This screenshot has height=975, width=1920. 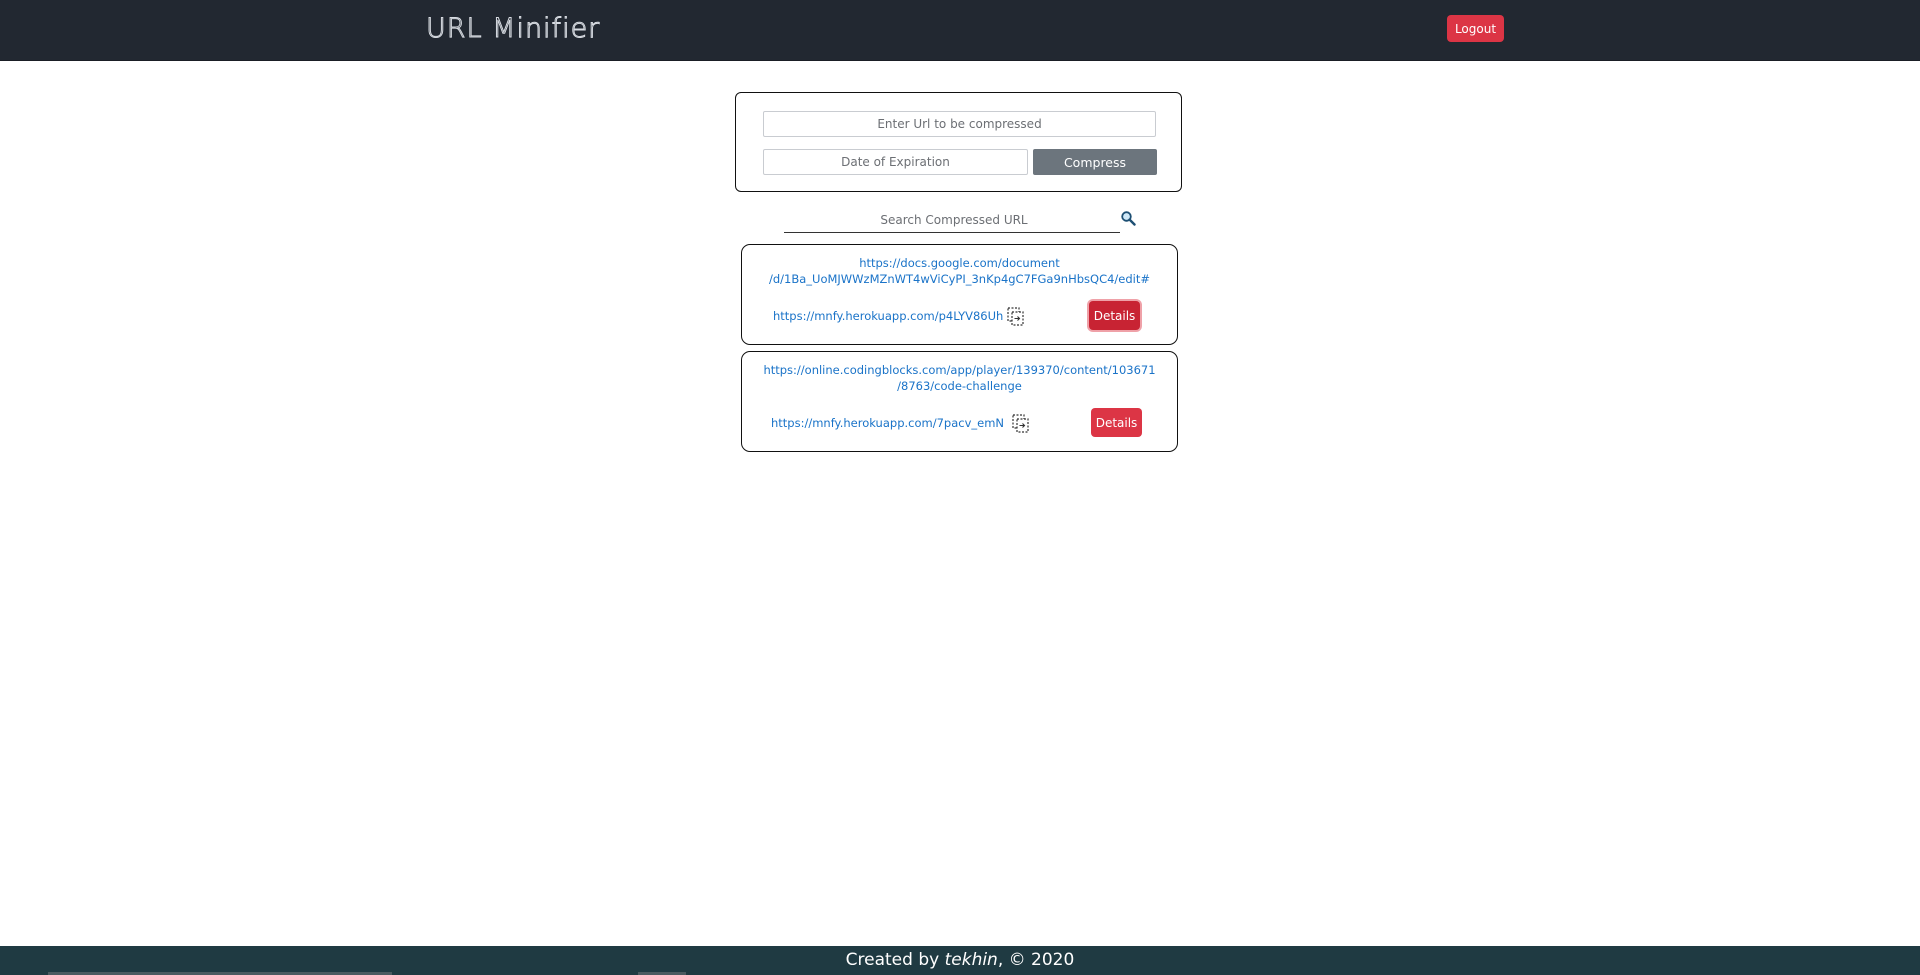 What do you see at coordinates (895, 960) in the screenshot?
I see `footer-prefix: Created by` at bounding box center [895, 960].